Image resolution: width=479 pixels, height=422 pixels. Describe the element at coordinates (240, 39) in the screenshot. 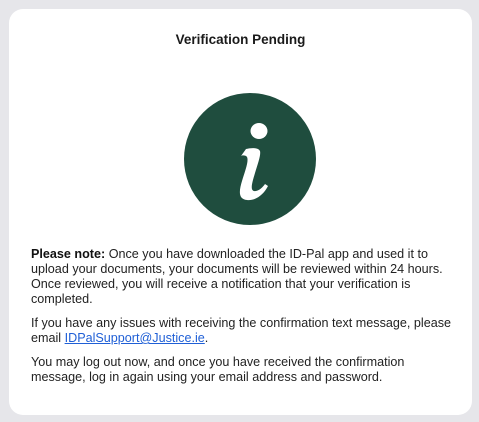

I see `dialog-title: Verification Pending` at that location.